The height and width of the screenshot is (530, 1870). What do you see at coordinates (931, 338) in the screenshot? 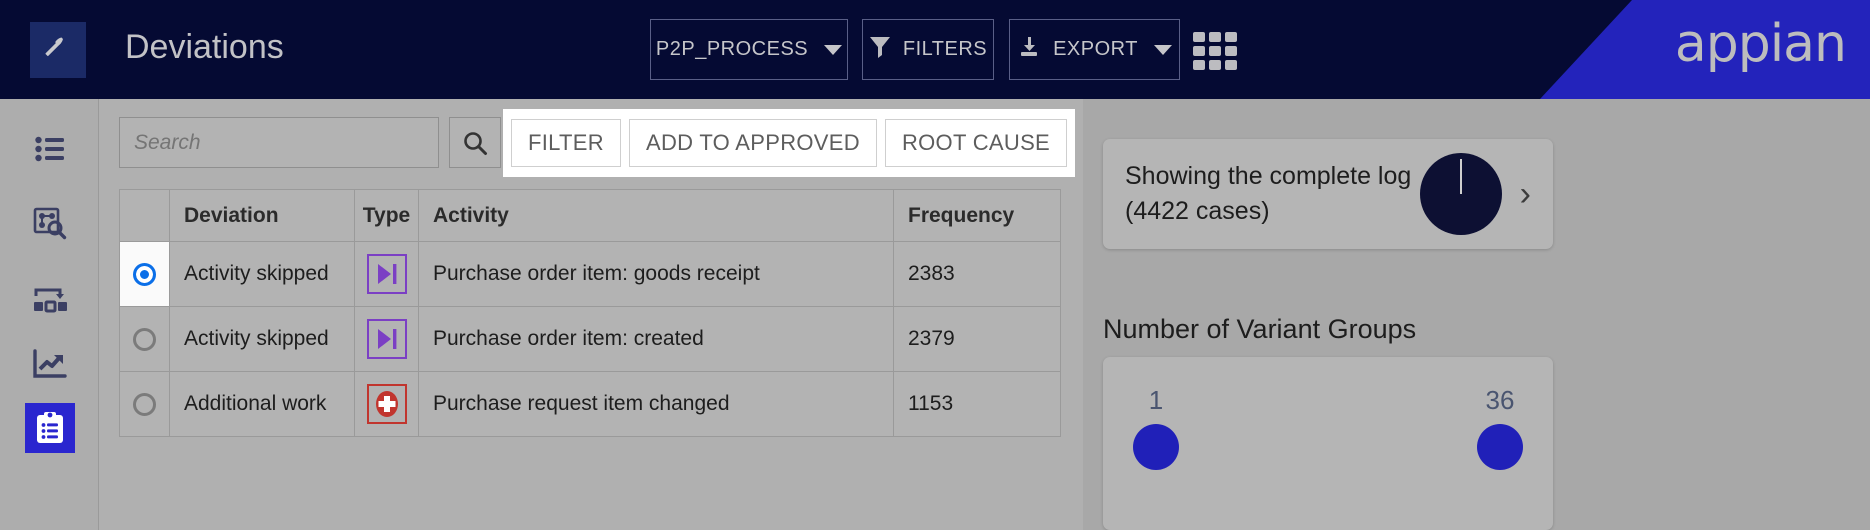
I see `cell-frequency: 2379` at bounding box center [931, 338].